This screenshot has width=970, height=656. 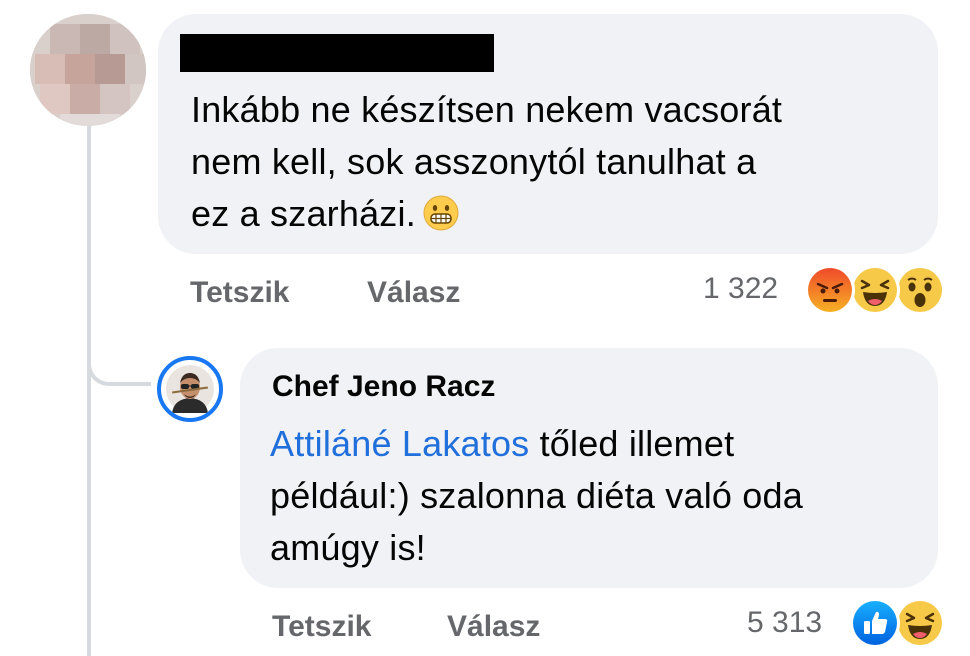 I want to click on avatar, so click(x=190, y=389).